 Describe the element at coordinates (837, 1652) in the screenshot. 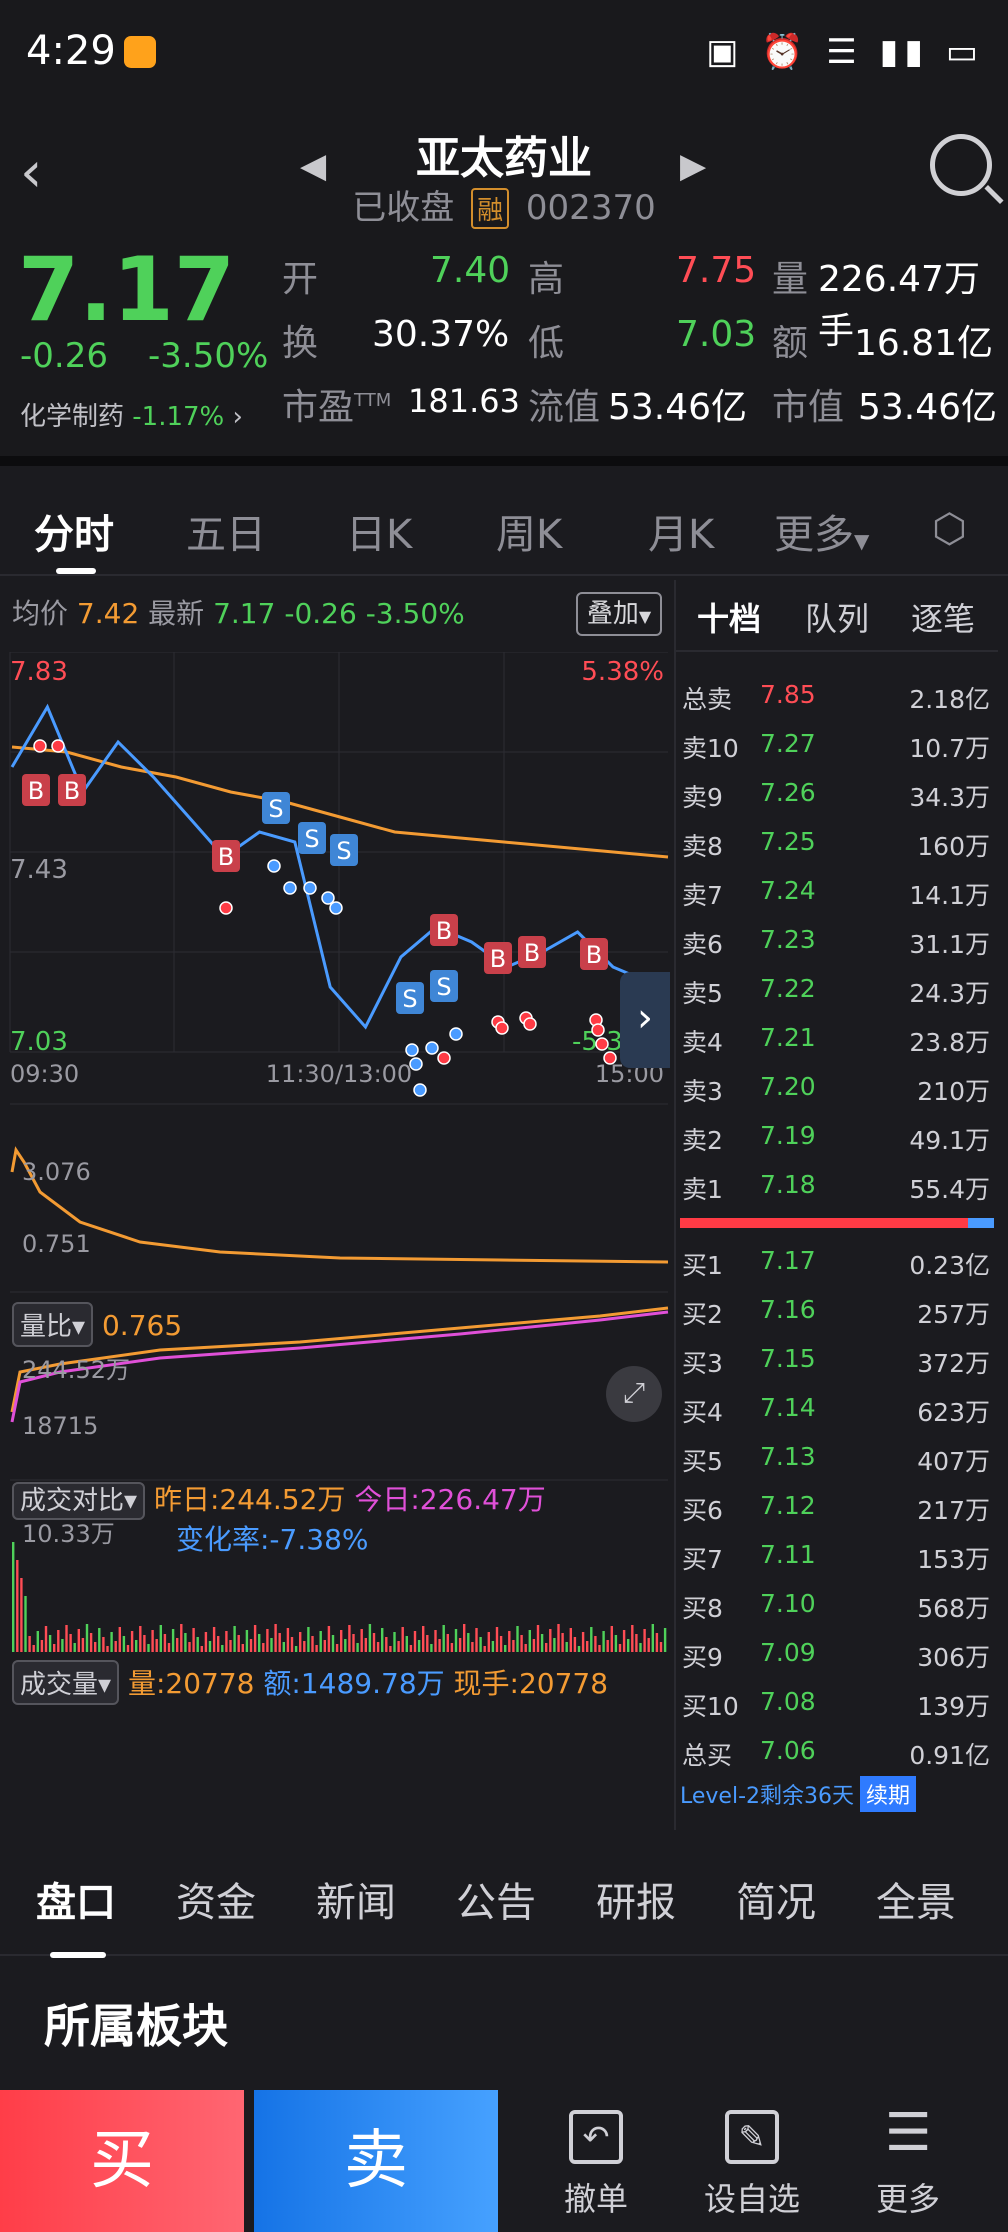

I see `book-row: 买9 7.09 306万` at that location.